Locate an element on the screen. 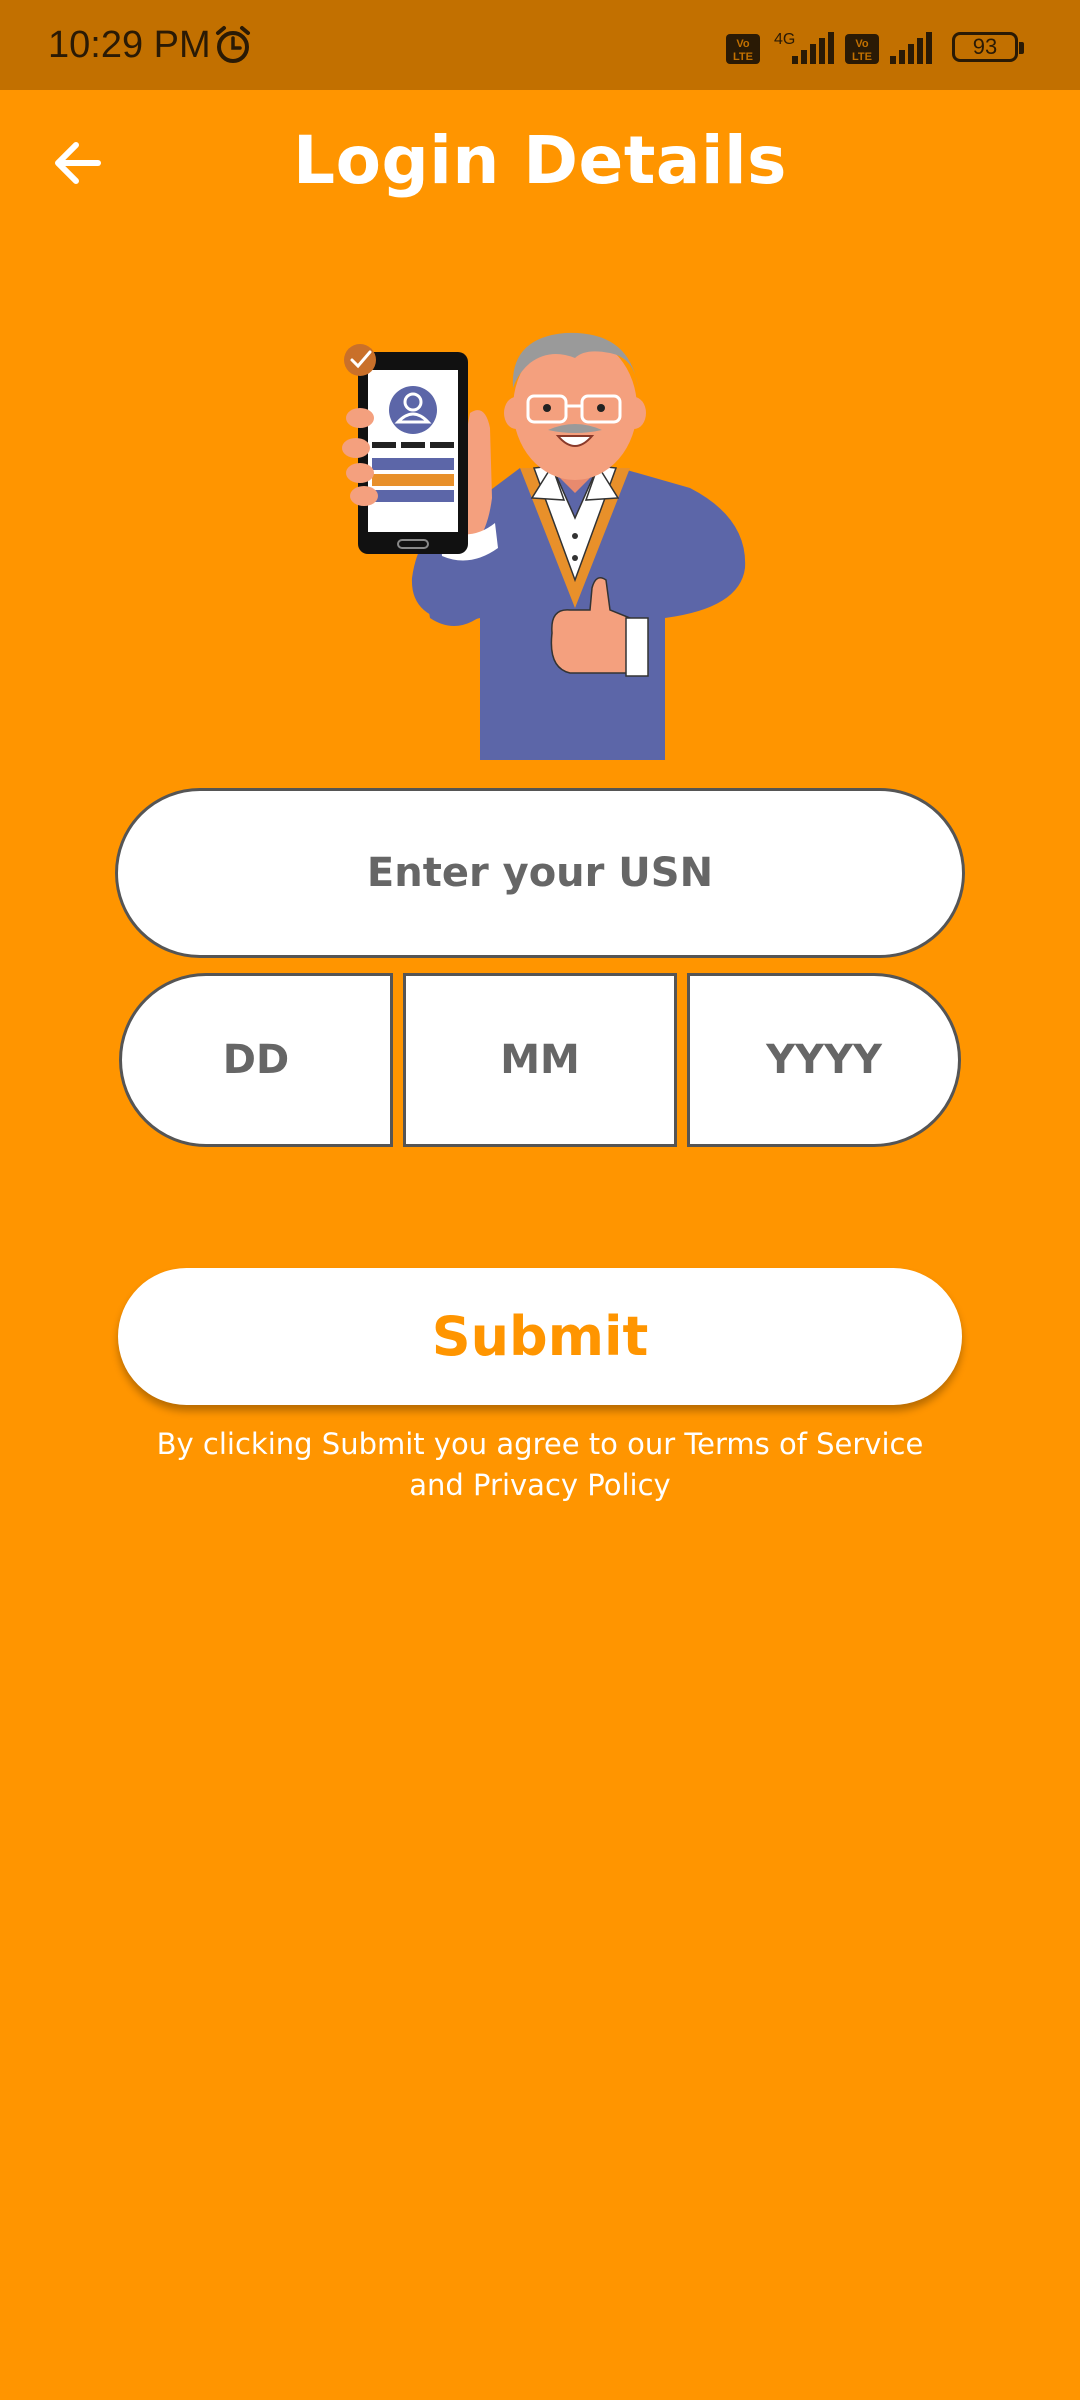  terms-line-2: and Privacy Policy is located at coordinates (540, 1485).